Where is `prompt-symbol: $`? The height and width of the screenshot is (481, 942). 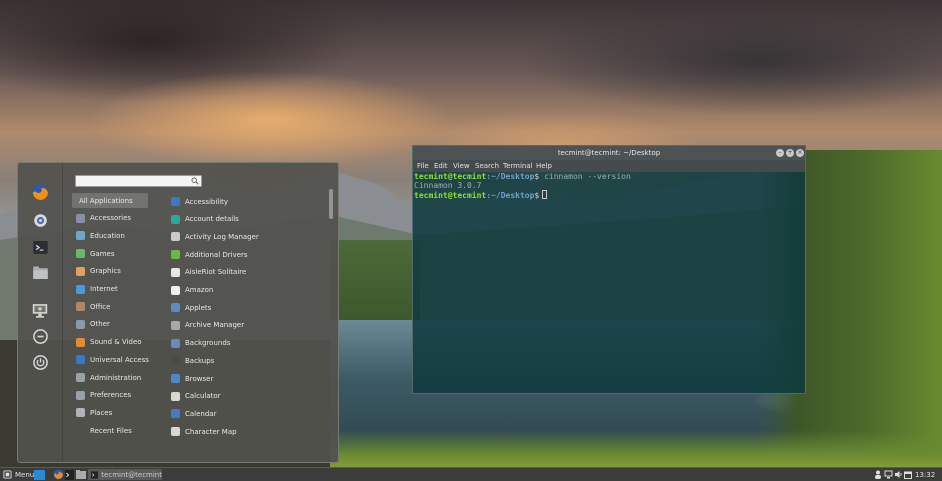
prompt-symbol: $ is located at coordinates (537, 195).